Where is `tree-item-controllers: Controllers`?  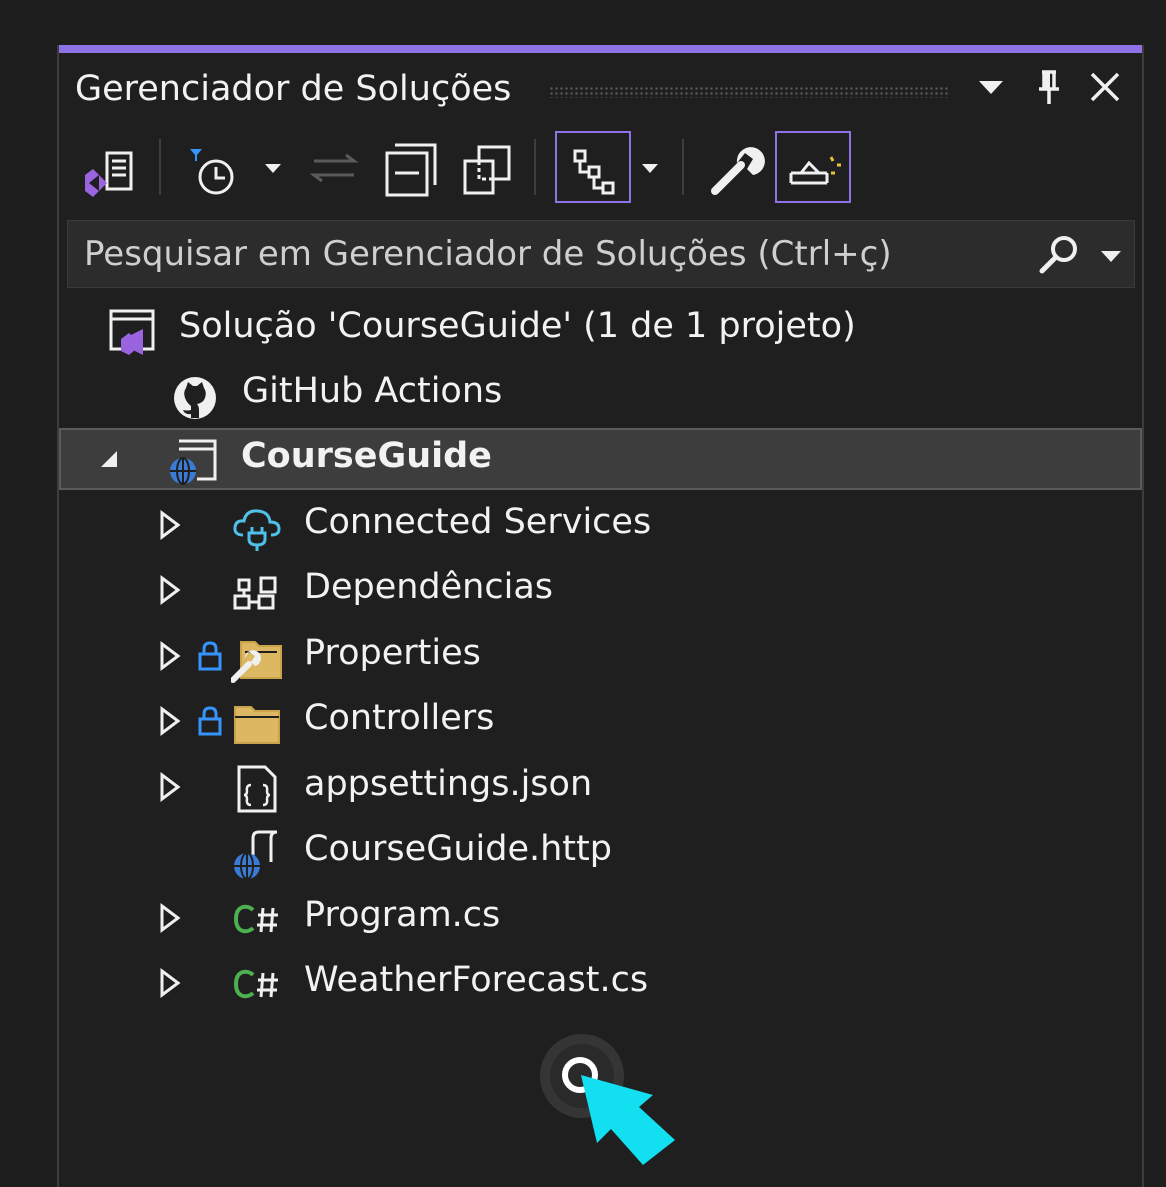
tree-item-controllers: Controllers is located at coordinates (600, 721).